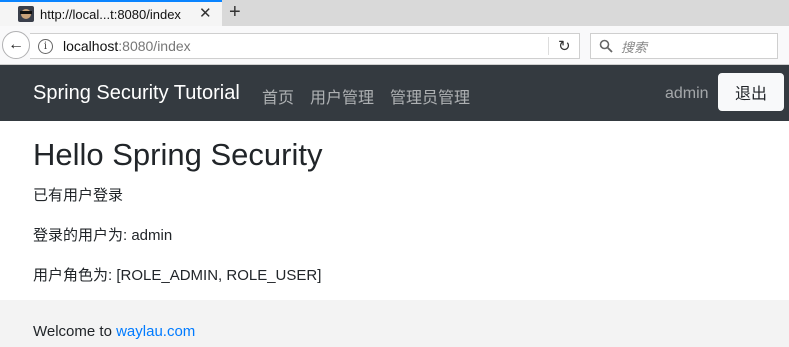 The height and width of the screenshot is (347, 789). What do you see at coordinates (394, 323) in the screenshot?
I see `footer: Welcome to waylau.com` at bounding box center [394, 323].